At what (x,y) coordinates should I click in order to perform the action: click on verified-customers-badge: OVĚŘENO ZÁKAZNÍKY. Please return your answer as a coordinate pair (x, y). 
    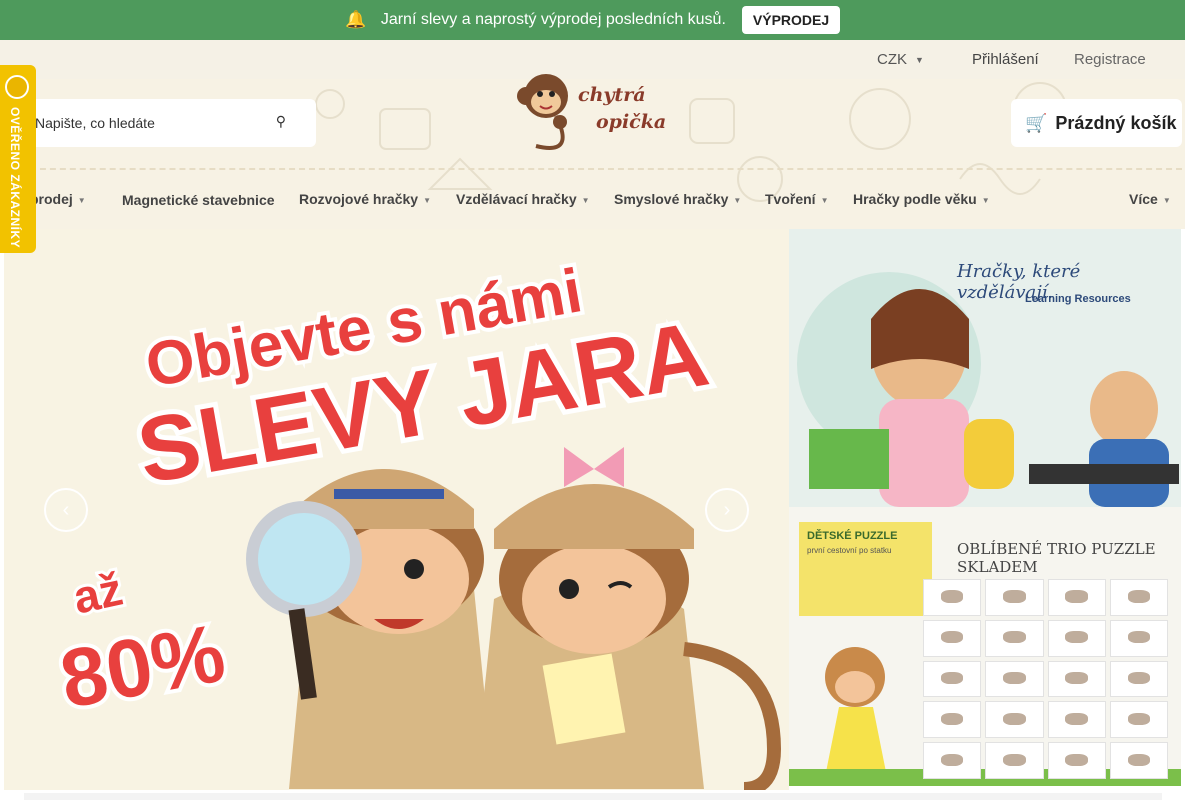
    Looking at the image, I should click on (18, 159).